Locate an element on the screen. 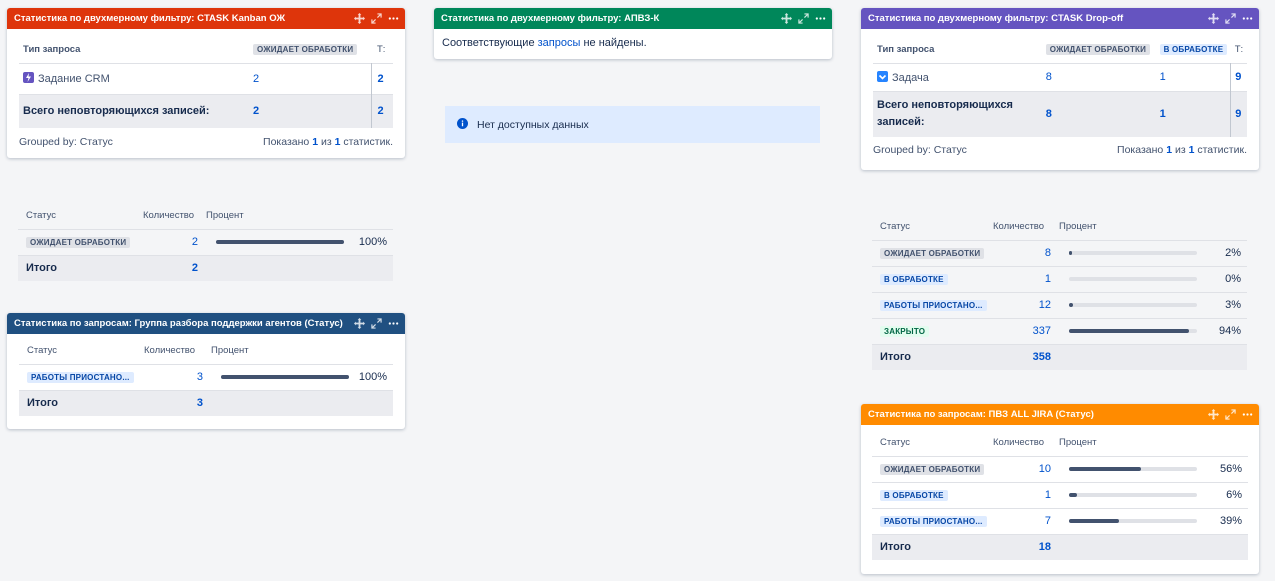  count-link: 337 is located at coordinates (1042, 331).